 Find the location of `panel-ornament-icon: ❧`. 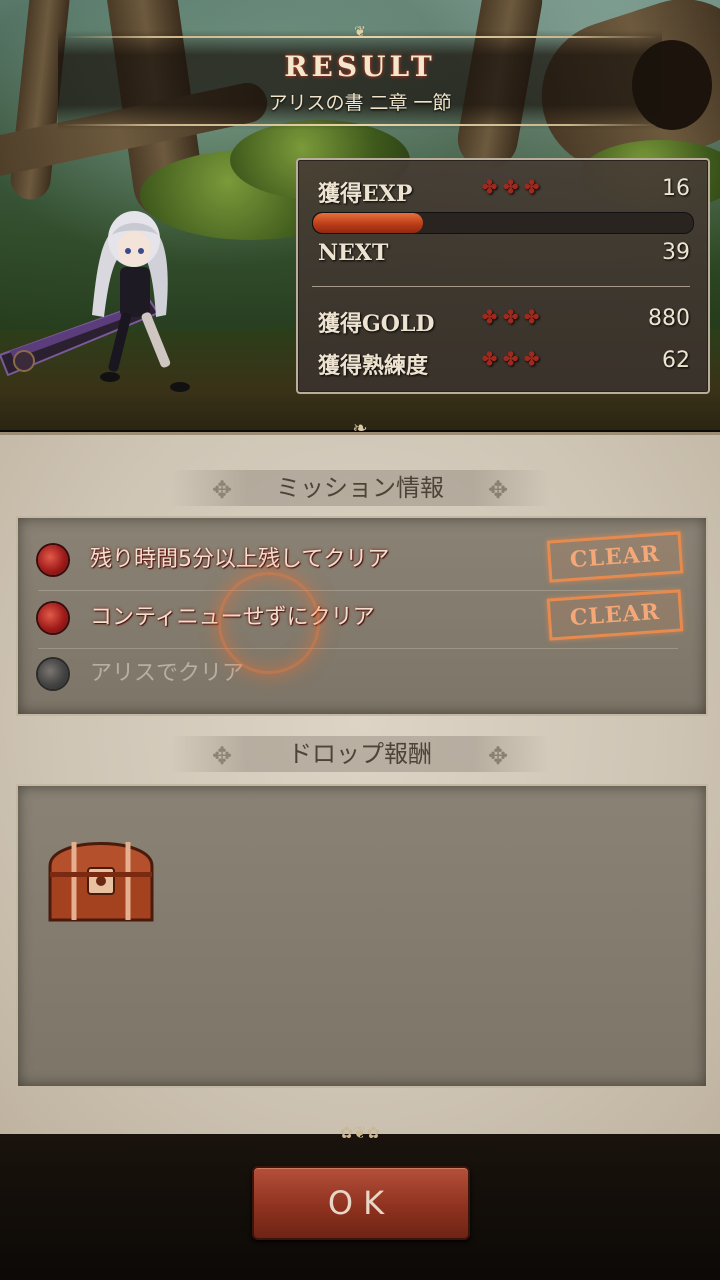

panel-ornament-icon: ❧ is located at coordinates (360, 428).